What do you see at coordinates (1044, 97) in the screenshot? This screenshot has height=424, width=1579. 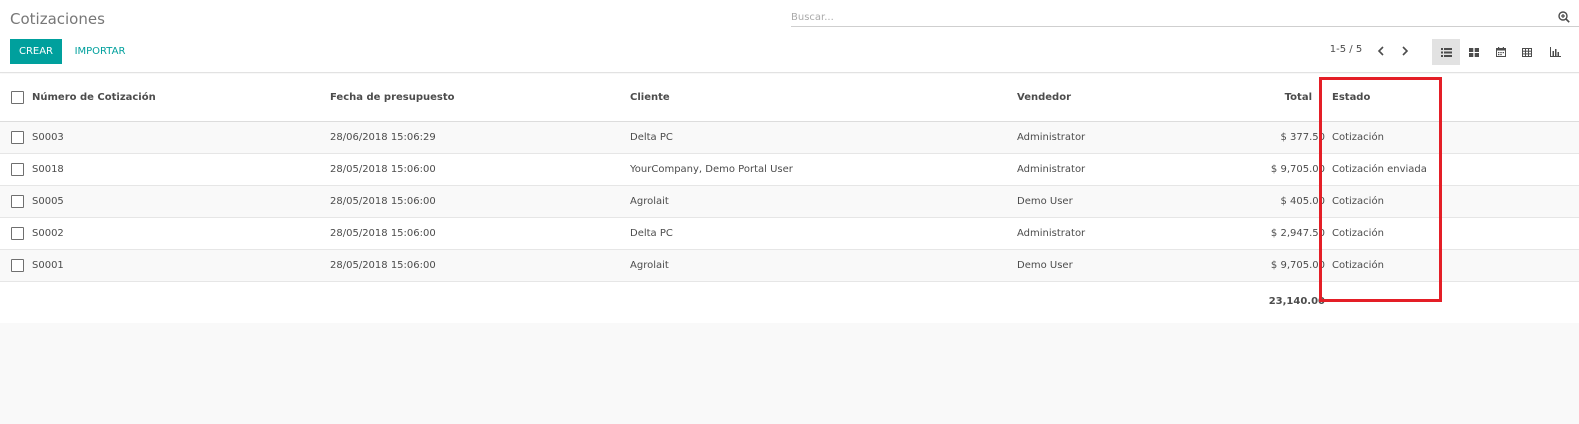 I see `column-header-salesperson: Vendedor` at bounding box center [1044, 97].